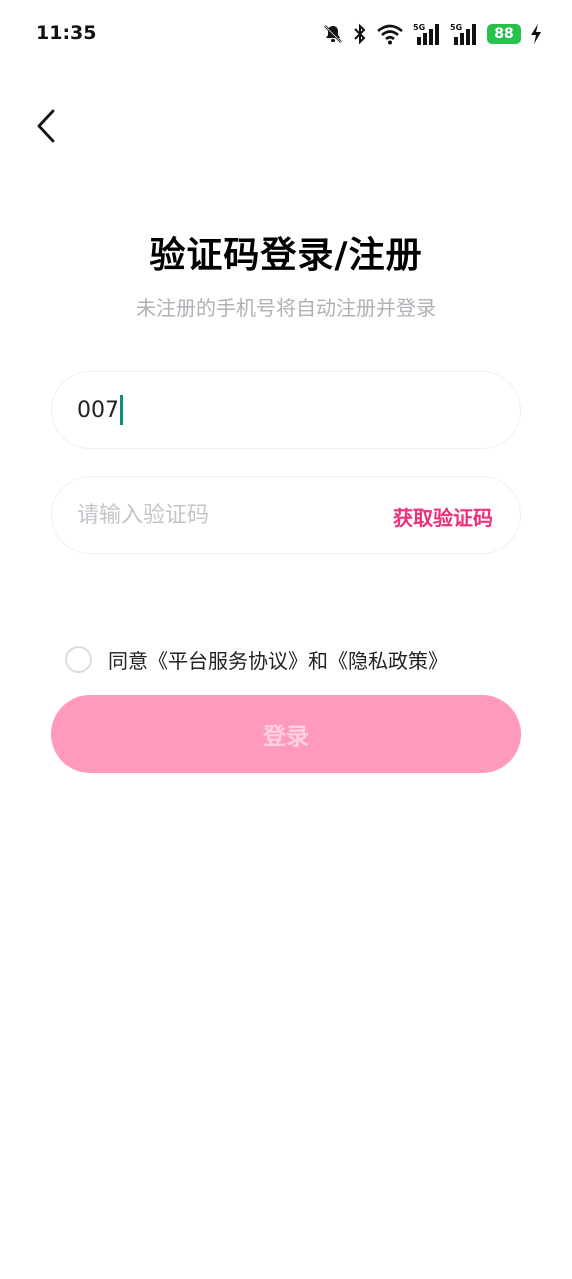 This screenshot has width=572, height=1279. Describe the element at coordinates (443, 516) in the screenshot. I see `get-code-button: 获取验证码` at that location.